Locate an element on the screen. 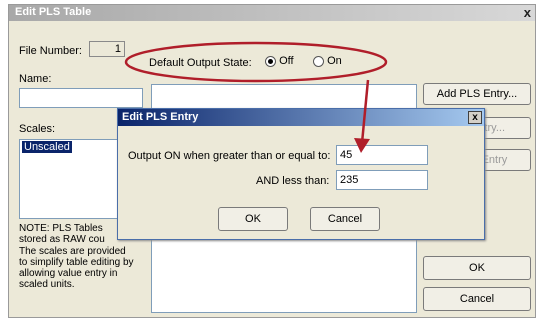 The image size is (540, 324). callout-arrow-line is located at coordinates (365, 111).